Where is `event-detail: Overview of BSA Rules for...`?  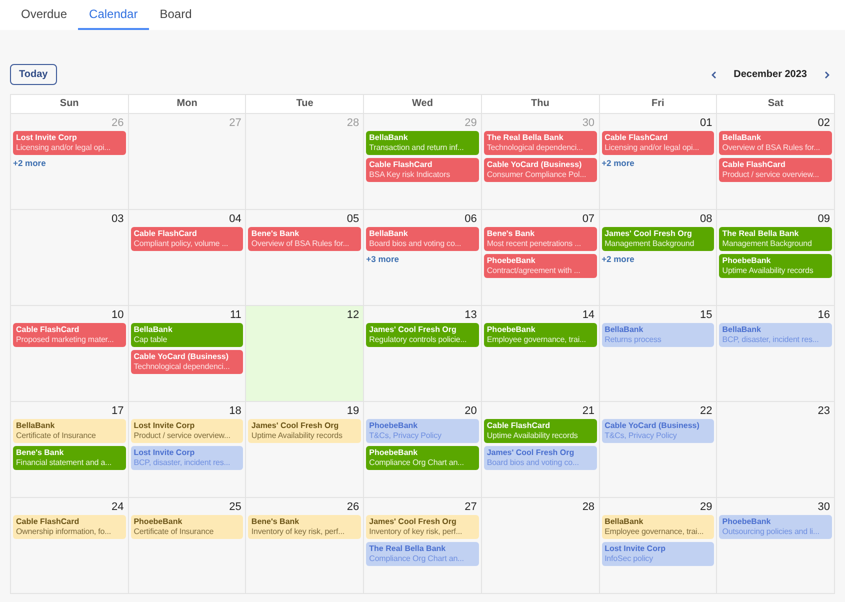
event-detail: Overview of BSA Rules for... is located at coordinates (771, 147).